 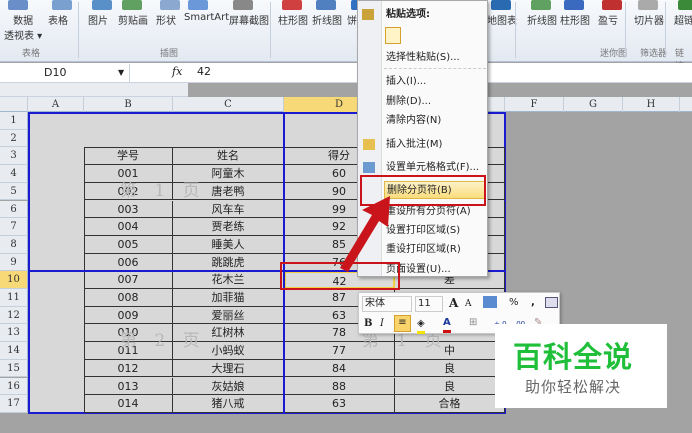 I want to click on center-align-icon: ≡, so click(x=402, y=323).